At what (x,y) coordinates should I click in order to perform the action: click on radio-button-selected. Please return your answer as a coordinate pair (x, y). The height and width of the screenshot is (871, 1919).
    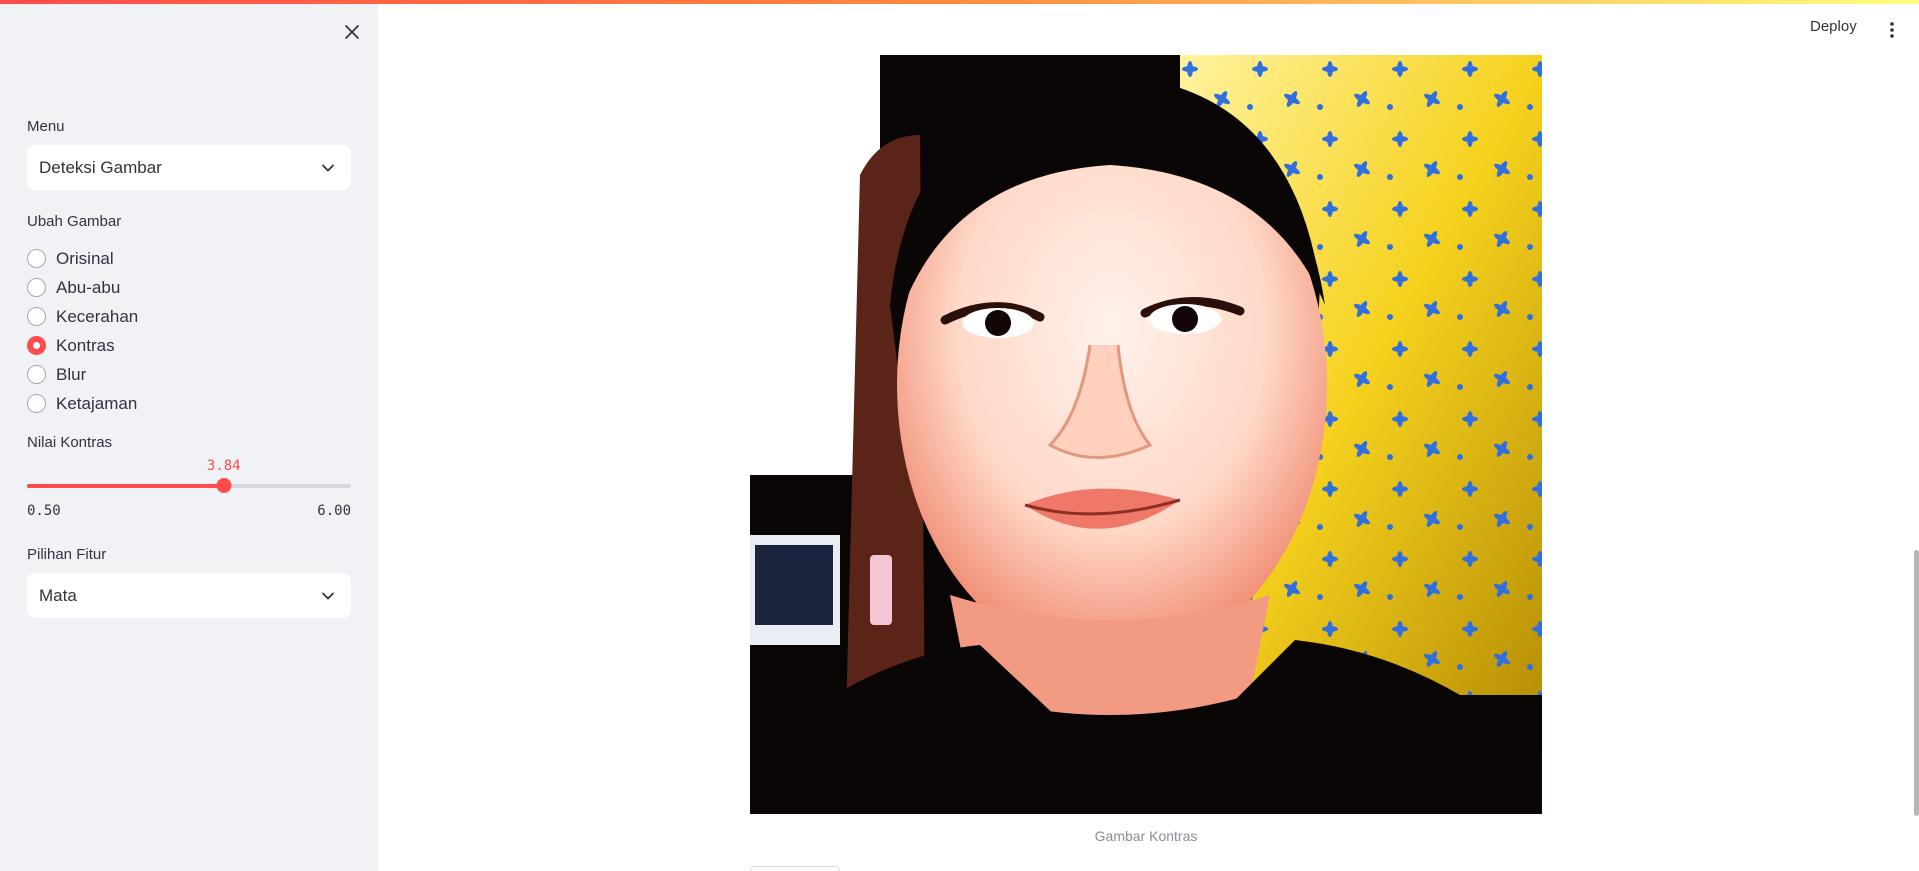
    Looking at the image, I should click on (36, 345).